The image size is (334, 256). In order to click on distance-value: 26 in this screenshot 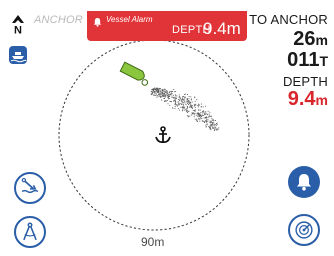, I will do `click(304, 39)`.